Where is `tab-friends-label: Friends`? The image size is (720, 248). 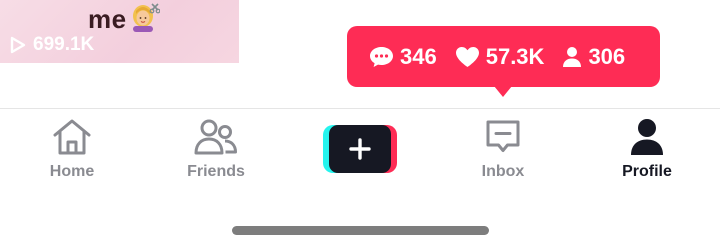 tab-friends-label: Friends is located at coordinates (216, 171).